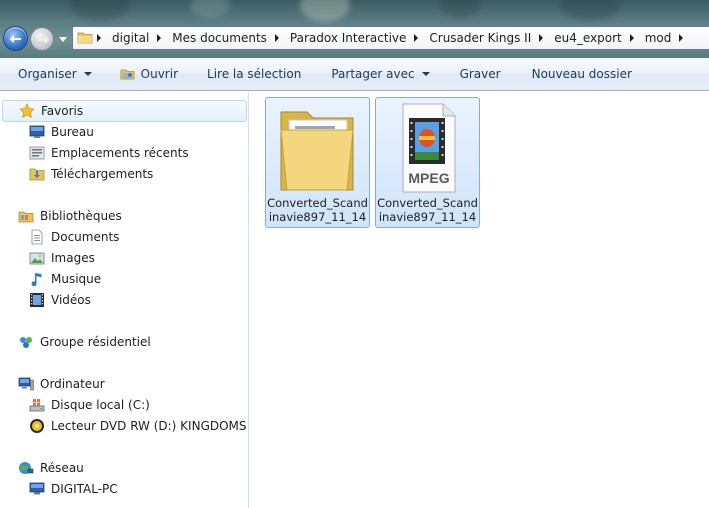 This screenshot has height=508, width=709. I want to click on star-icon, so click(27, 110).